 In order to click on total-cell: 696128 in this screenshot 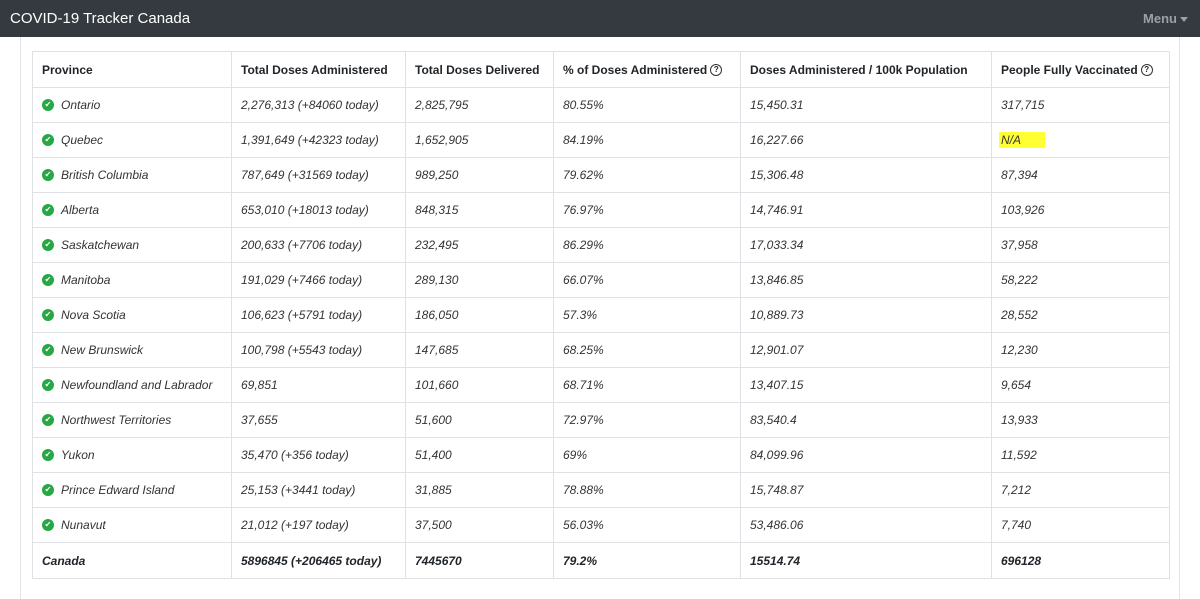, I will do `click(1080, 560)`.